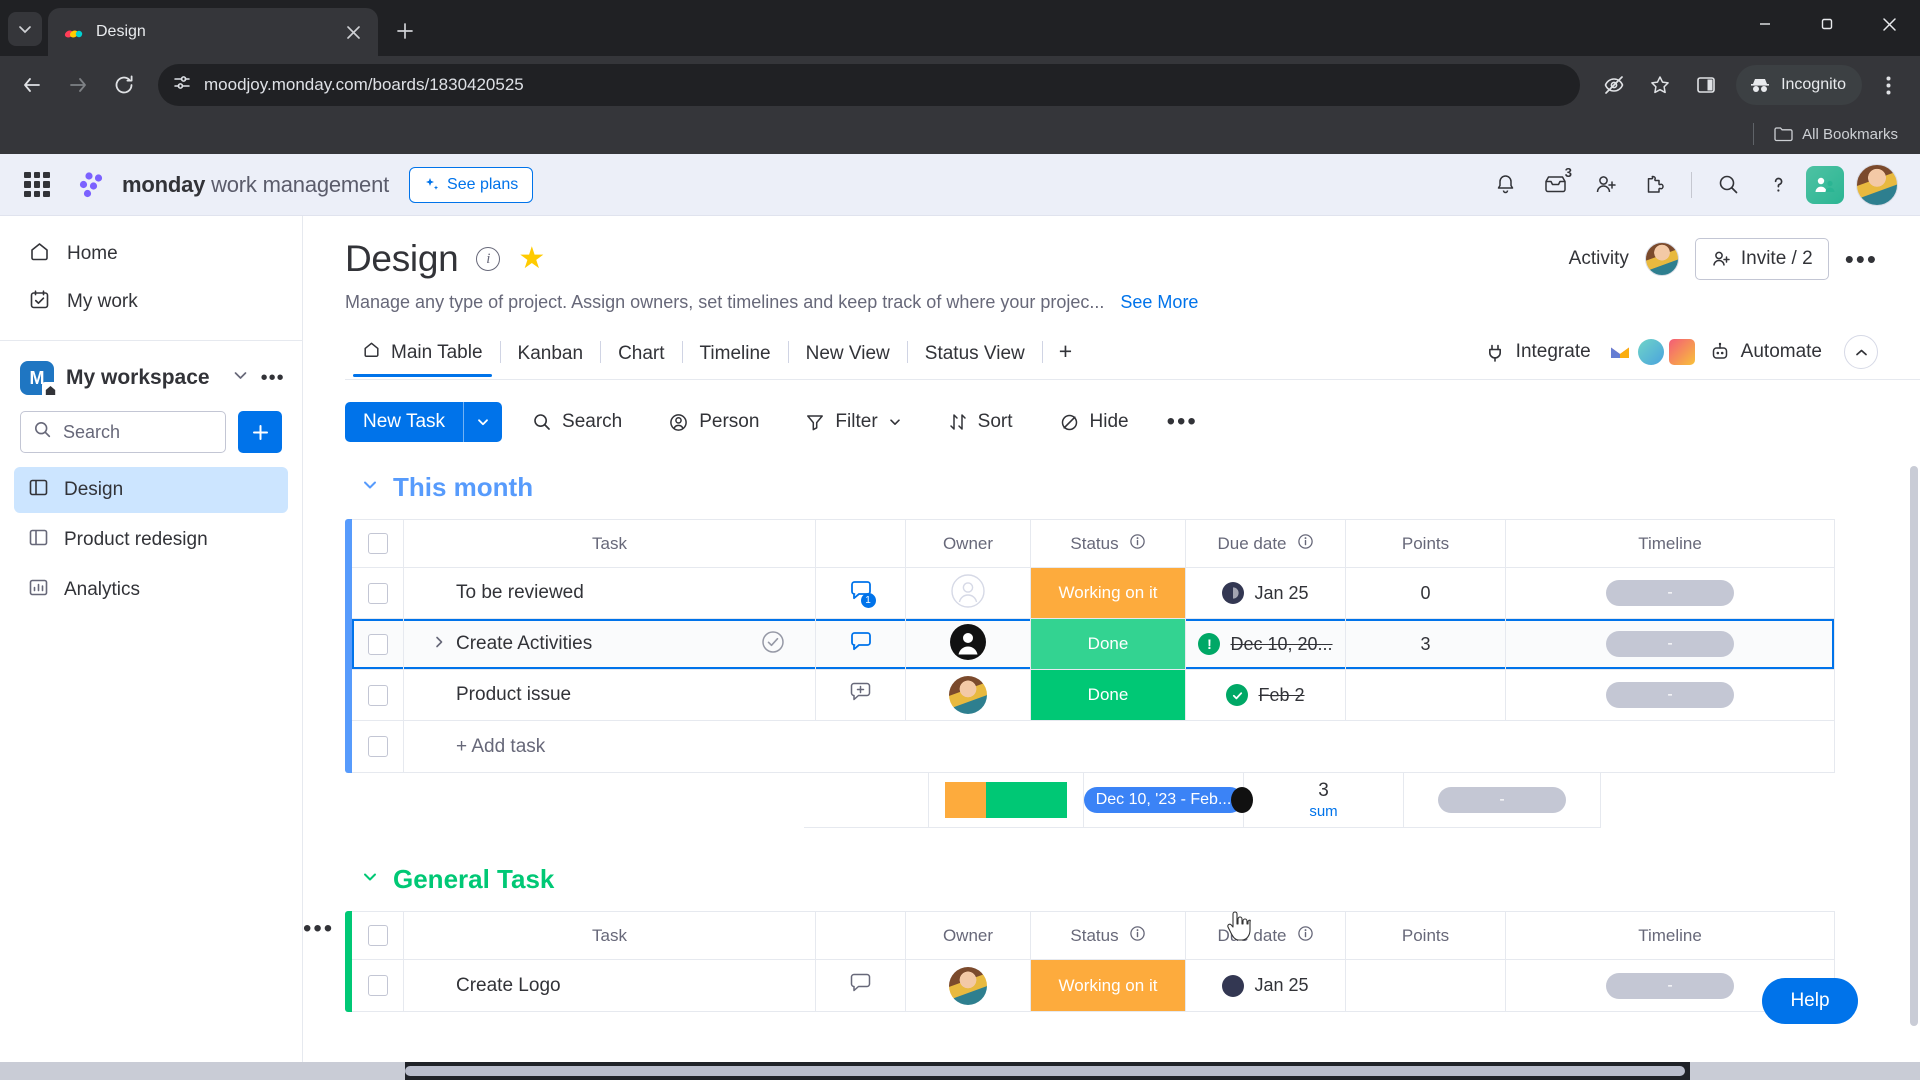  I want to click on summary-points: 3 sum, so click(1324, 800).